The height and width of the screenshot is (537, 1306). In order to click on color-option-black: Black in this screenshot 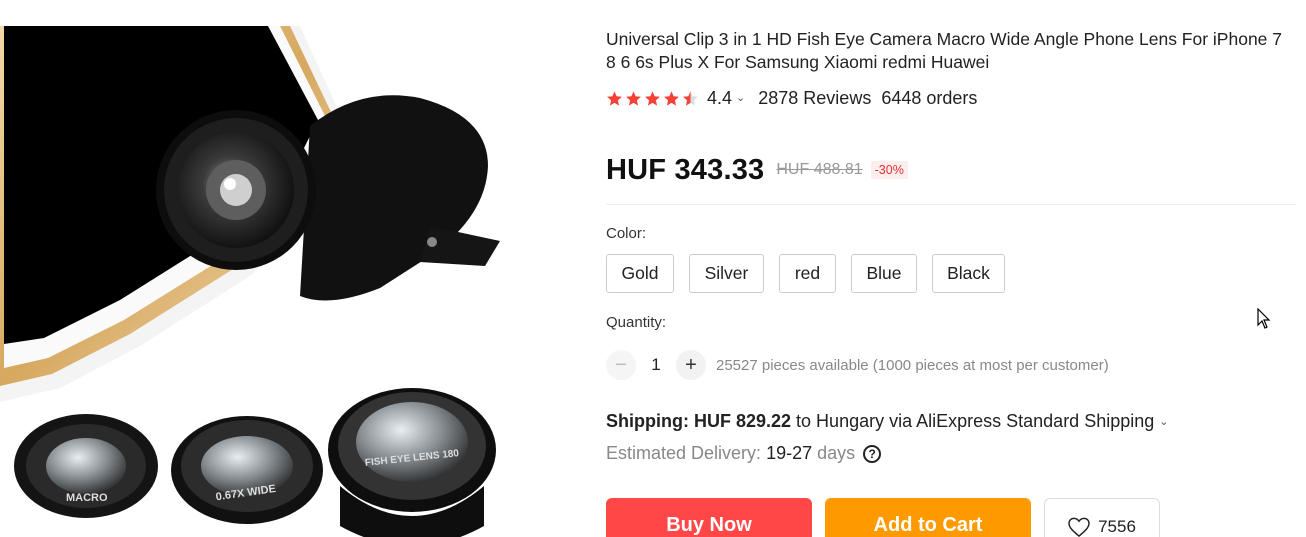, I will do `click(968, 273)`.